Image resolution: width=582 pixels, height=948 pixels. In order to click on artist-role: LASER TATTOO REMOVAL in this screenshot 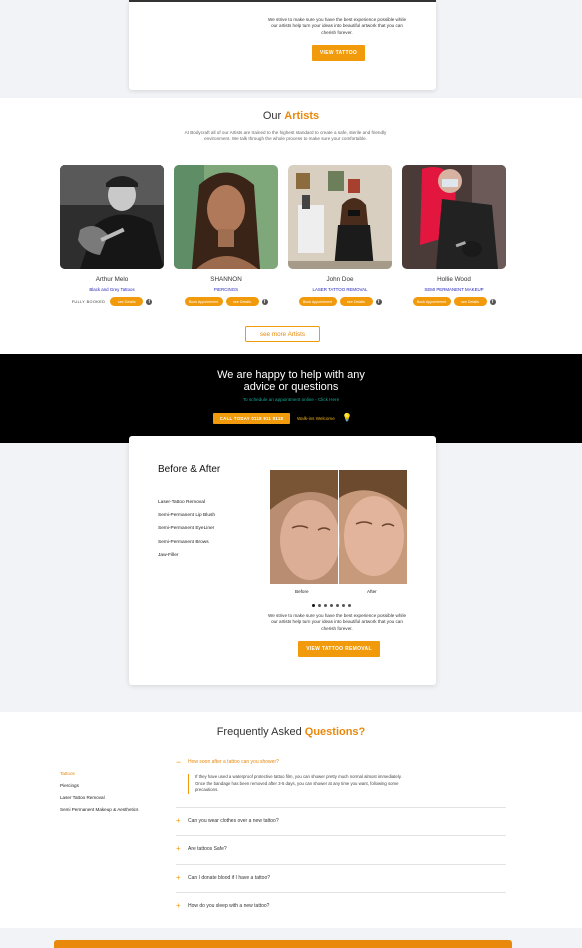, I will do `click(340, 289)`.